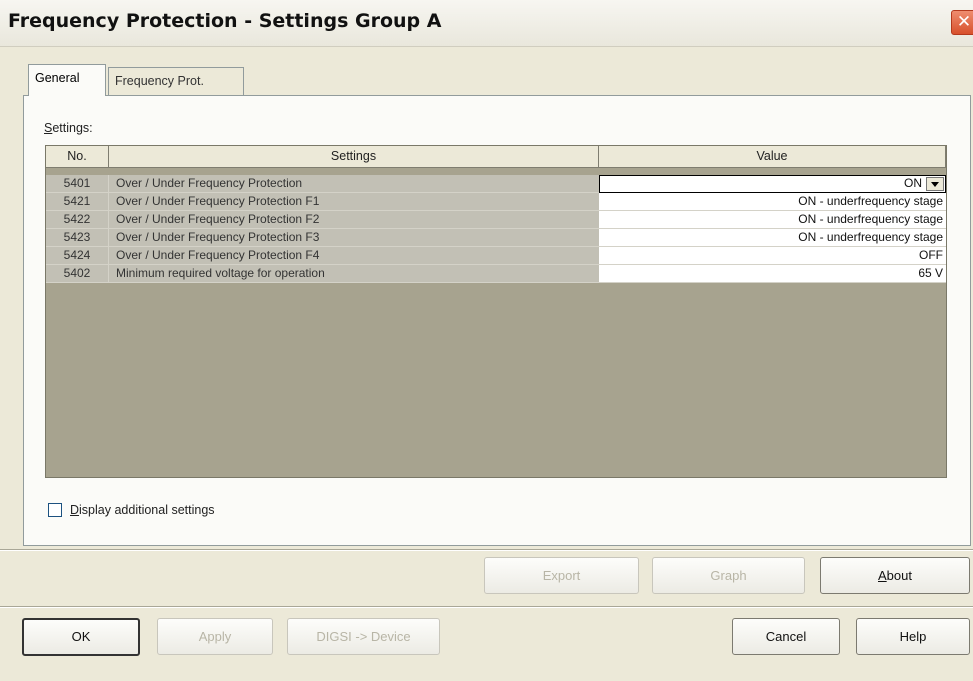 The height and width of the screenshot is (681, 973). What do you see at coordinates (786, 636) in the screenshot?
I see `cancel-button: Cancel` at bounding box center [786, 636].